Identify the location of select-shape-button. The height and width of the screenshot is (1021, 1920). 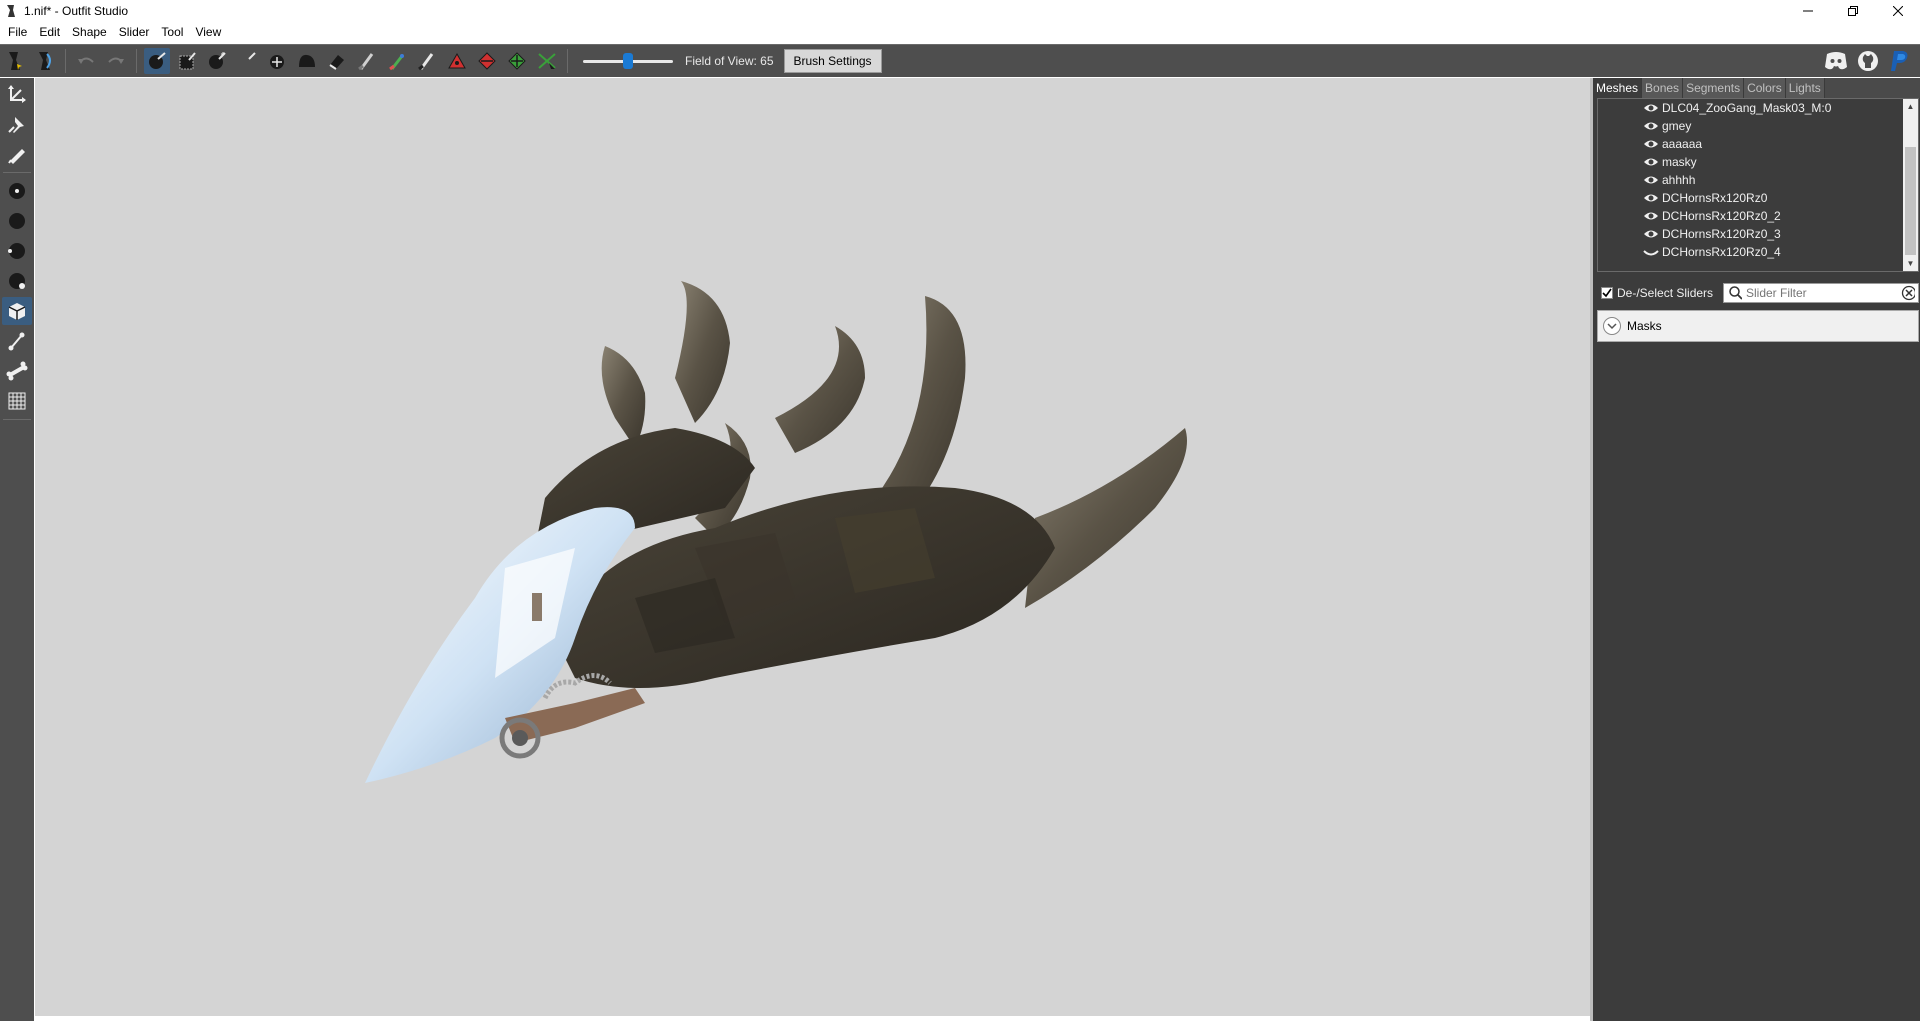
(15, 61).